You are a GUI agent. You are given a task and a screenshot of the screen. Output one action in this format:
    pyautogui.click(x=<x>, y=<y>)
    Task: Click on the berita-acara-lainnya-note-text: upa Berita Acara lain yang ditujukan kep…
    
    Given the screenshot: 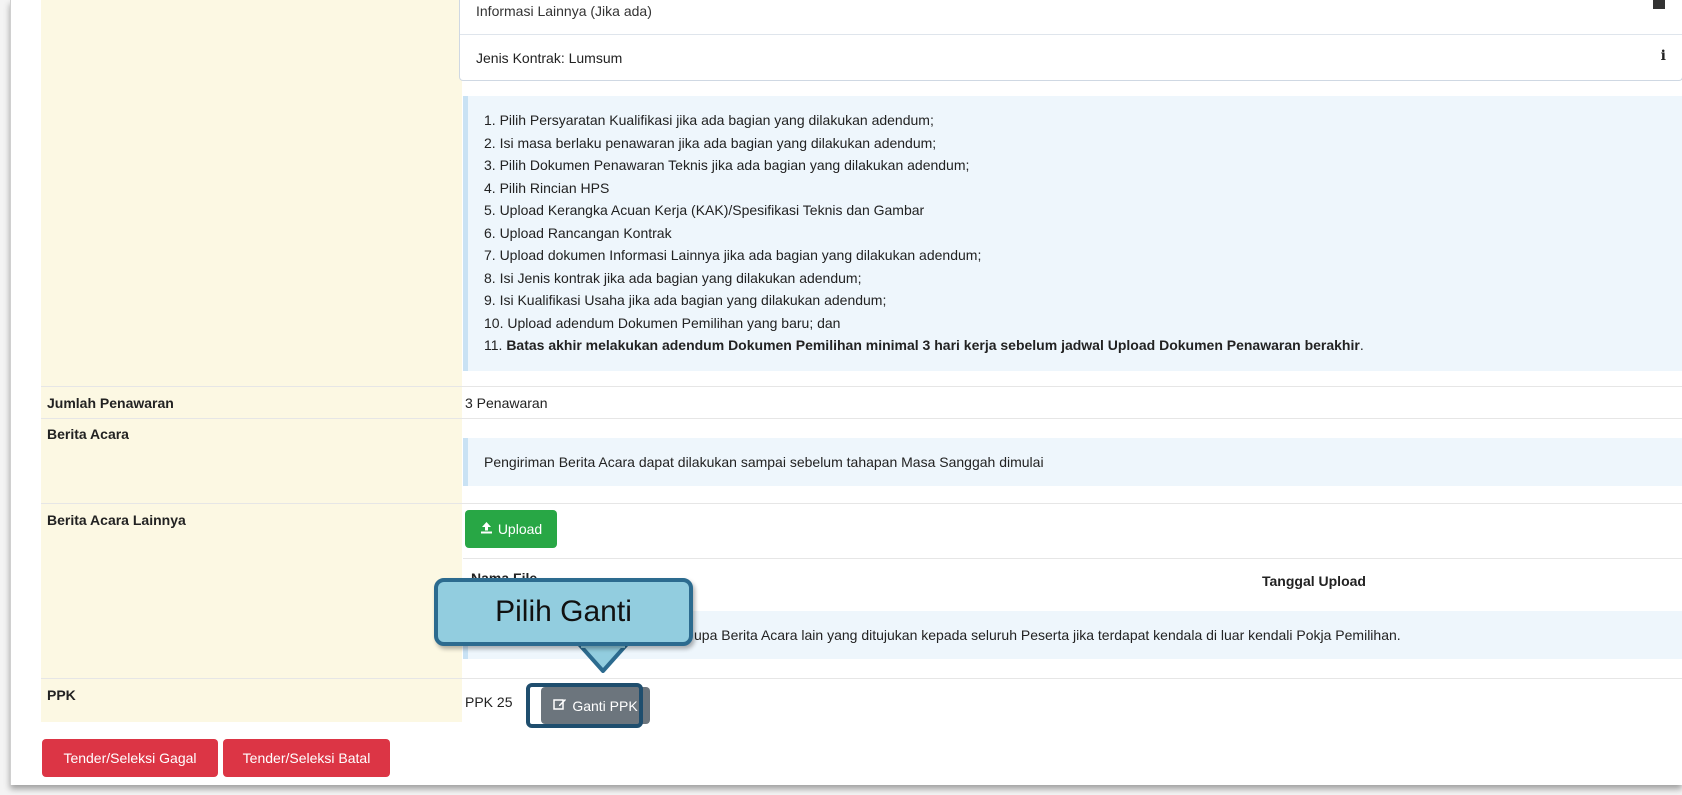 What is the action you would take?
    pyautogui.click(x=1047, y=635)
    